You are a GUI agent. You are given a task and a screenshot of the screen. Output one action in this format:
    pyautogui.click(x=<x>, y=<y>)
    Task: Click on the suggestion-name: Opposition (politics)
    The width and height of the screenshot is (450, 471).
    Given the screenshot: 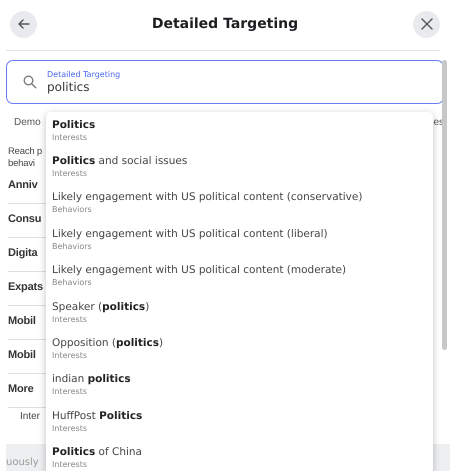 What is the action you would take?
    pyautogui.click(x=108, y=343)
    